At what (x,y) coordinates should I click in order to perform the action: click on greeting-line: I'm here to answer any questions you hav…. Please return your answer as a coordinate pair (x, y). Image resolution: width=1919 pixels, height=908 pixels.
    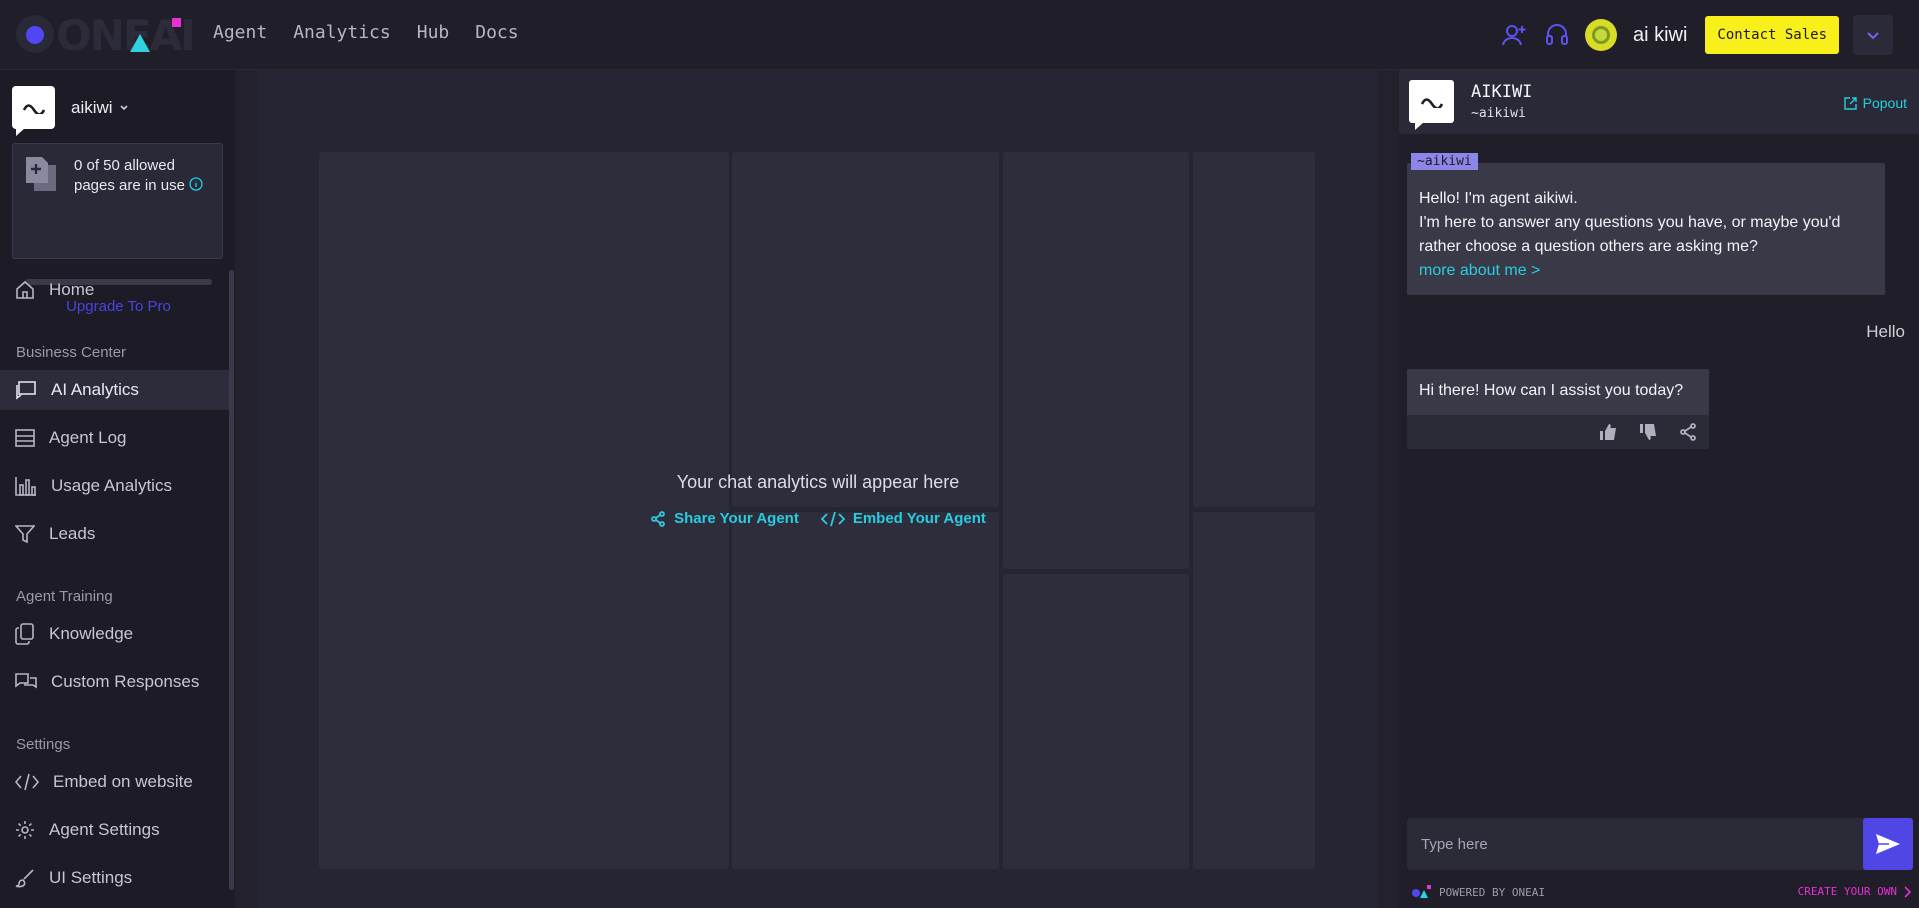
    Looking at the image, I should click on (1630, 234).